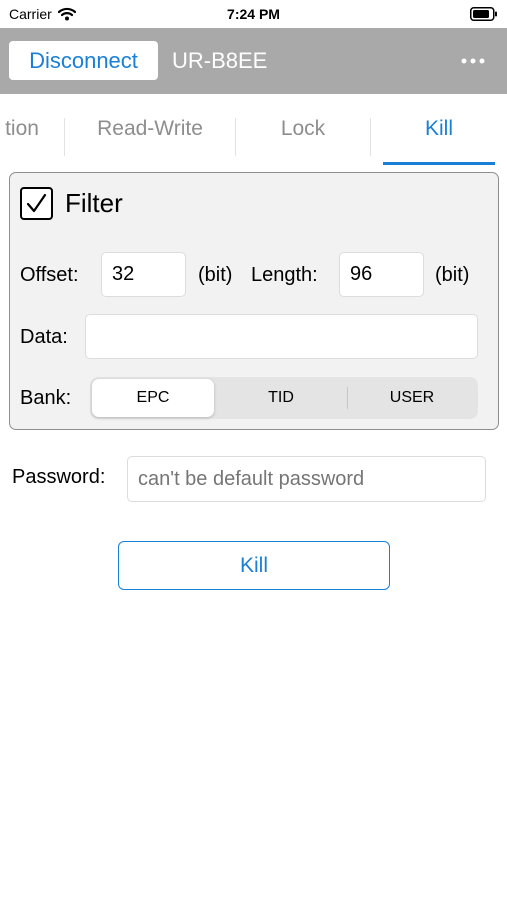 The image size is (507, 900). I want to click on disconnect-button: Disconnect, so click(83, 60).